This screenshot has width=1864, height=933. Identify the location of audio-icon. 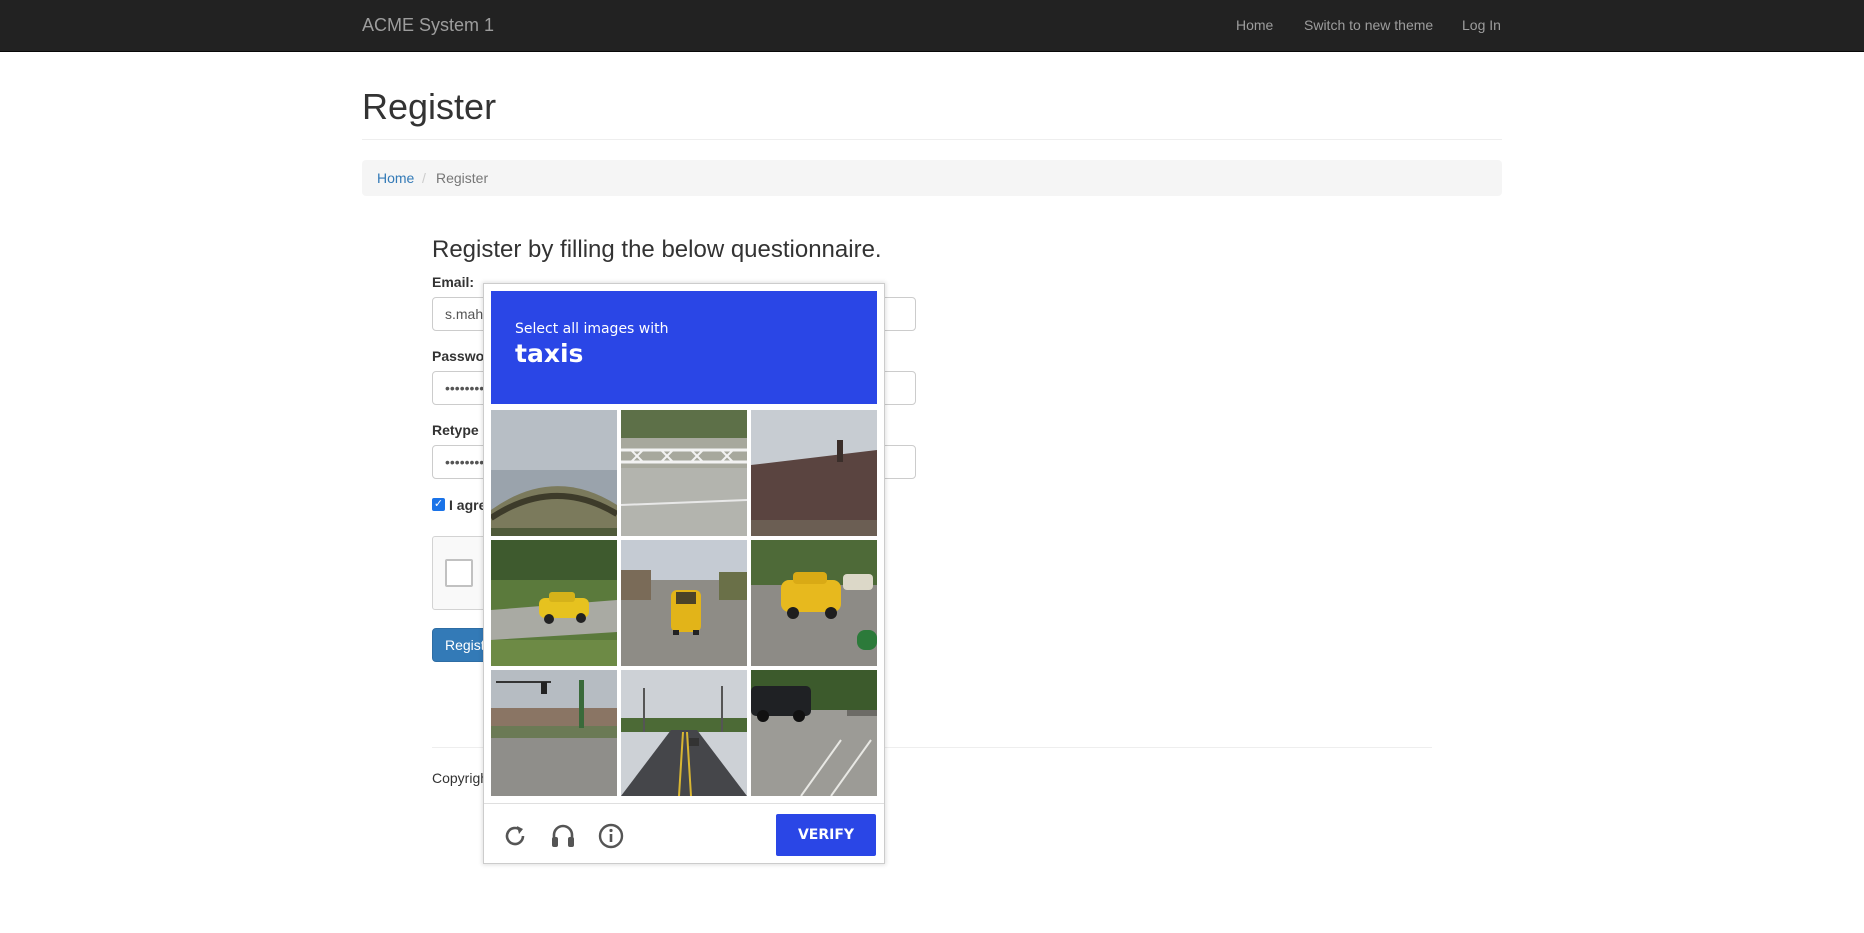
(563, 836).